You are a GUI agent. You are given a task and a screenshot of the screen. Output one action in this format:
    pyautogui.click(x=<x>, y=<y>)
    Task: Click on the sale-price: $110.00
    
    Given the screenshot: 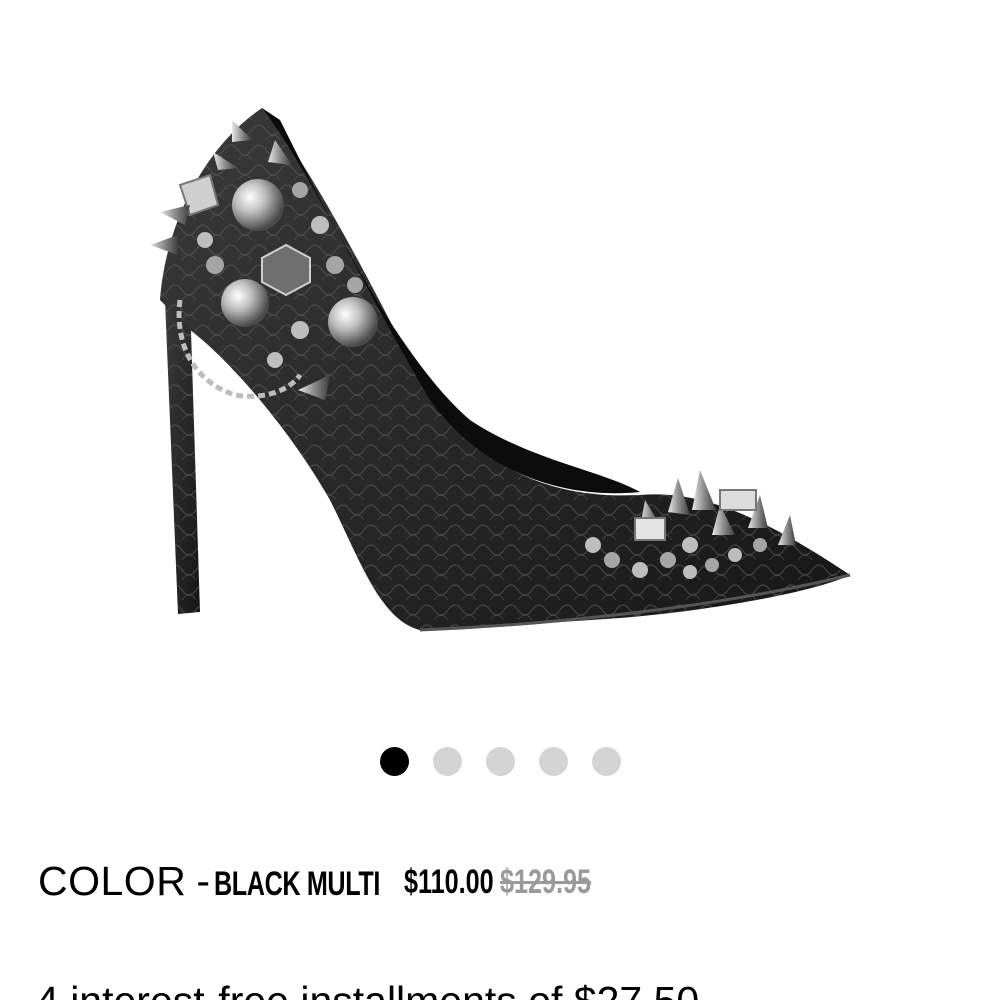 What is the action you would take?
    pyautogui.click(x=449, y=882)
    